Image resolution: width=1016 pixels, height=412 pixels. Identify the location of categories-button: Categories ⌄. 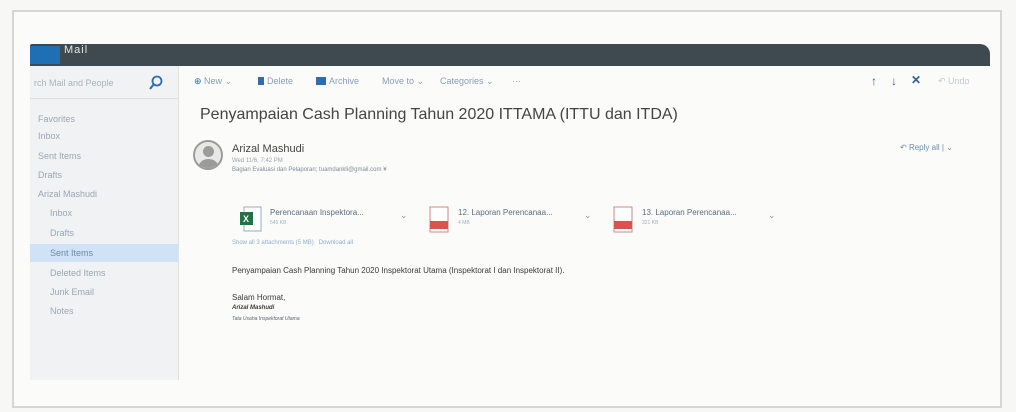
(467, 81).